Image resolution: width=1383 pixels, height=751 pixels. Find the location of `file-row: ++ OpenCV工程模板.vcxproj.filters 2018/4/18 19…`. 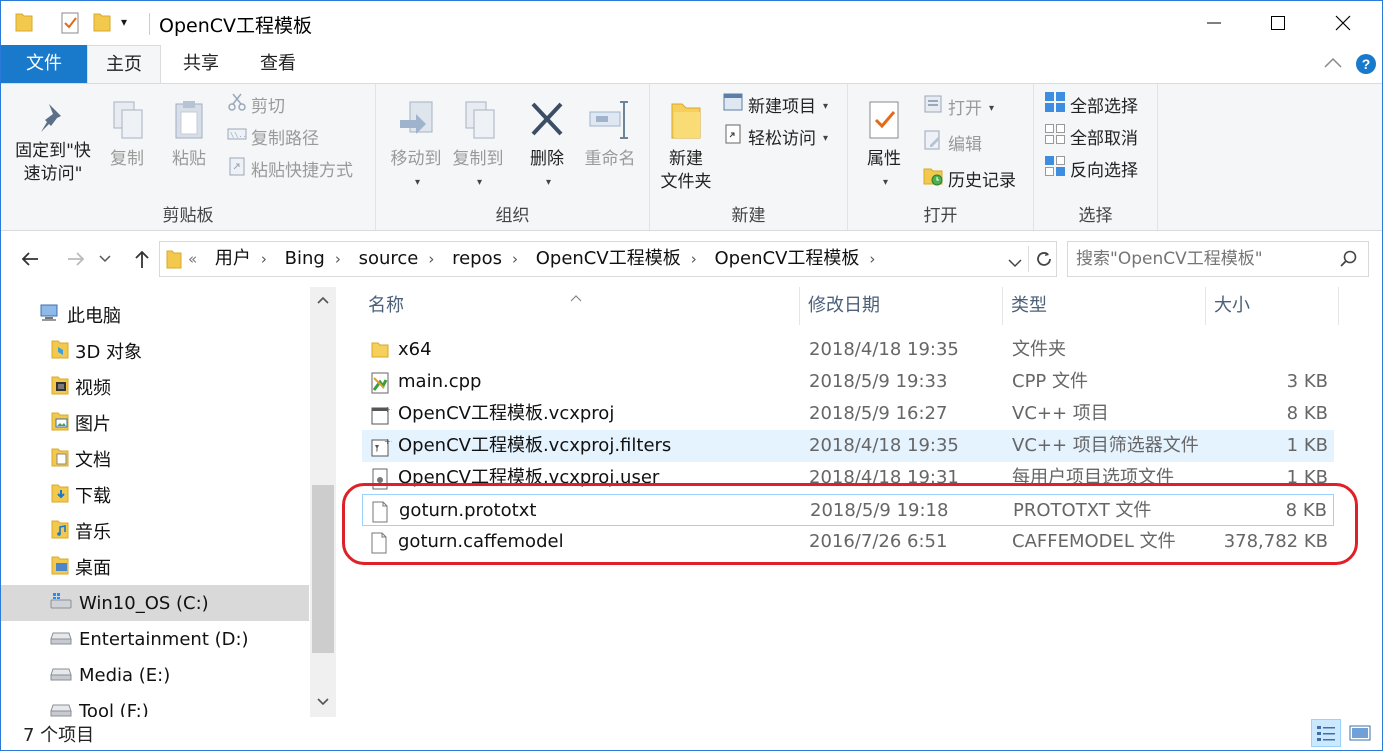

file-row: ++ OpenCV工程模板.vcxproj.filters 2018/4/18 19… is located at coordinates (848, 446).